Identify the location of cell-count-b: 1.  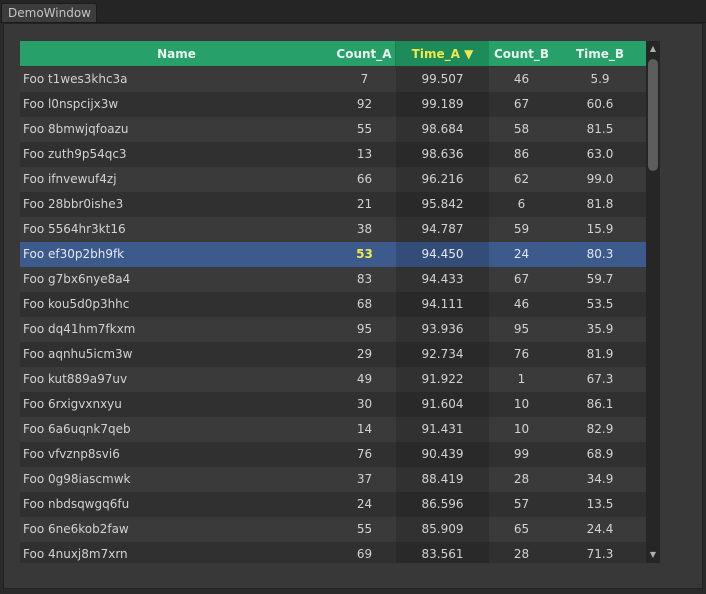
(521, 379).